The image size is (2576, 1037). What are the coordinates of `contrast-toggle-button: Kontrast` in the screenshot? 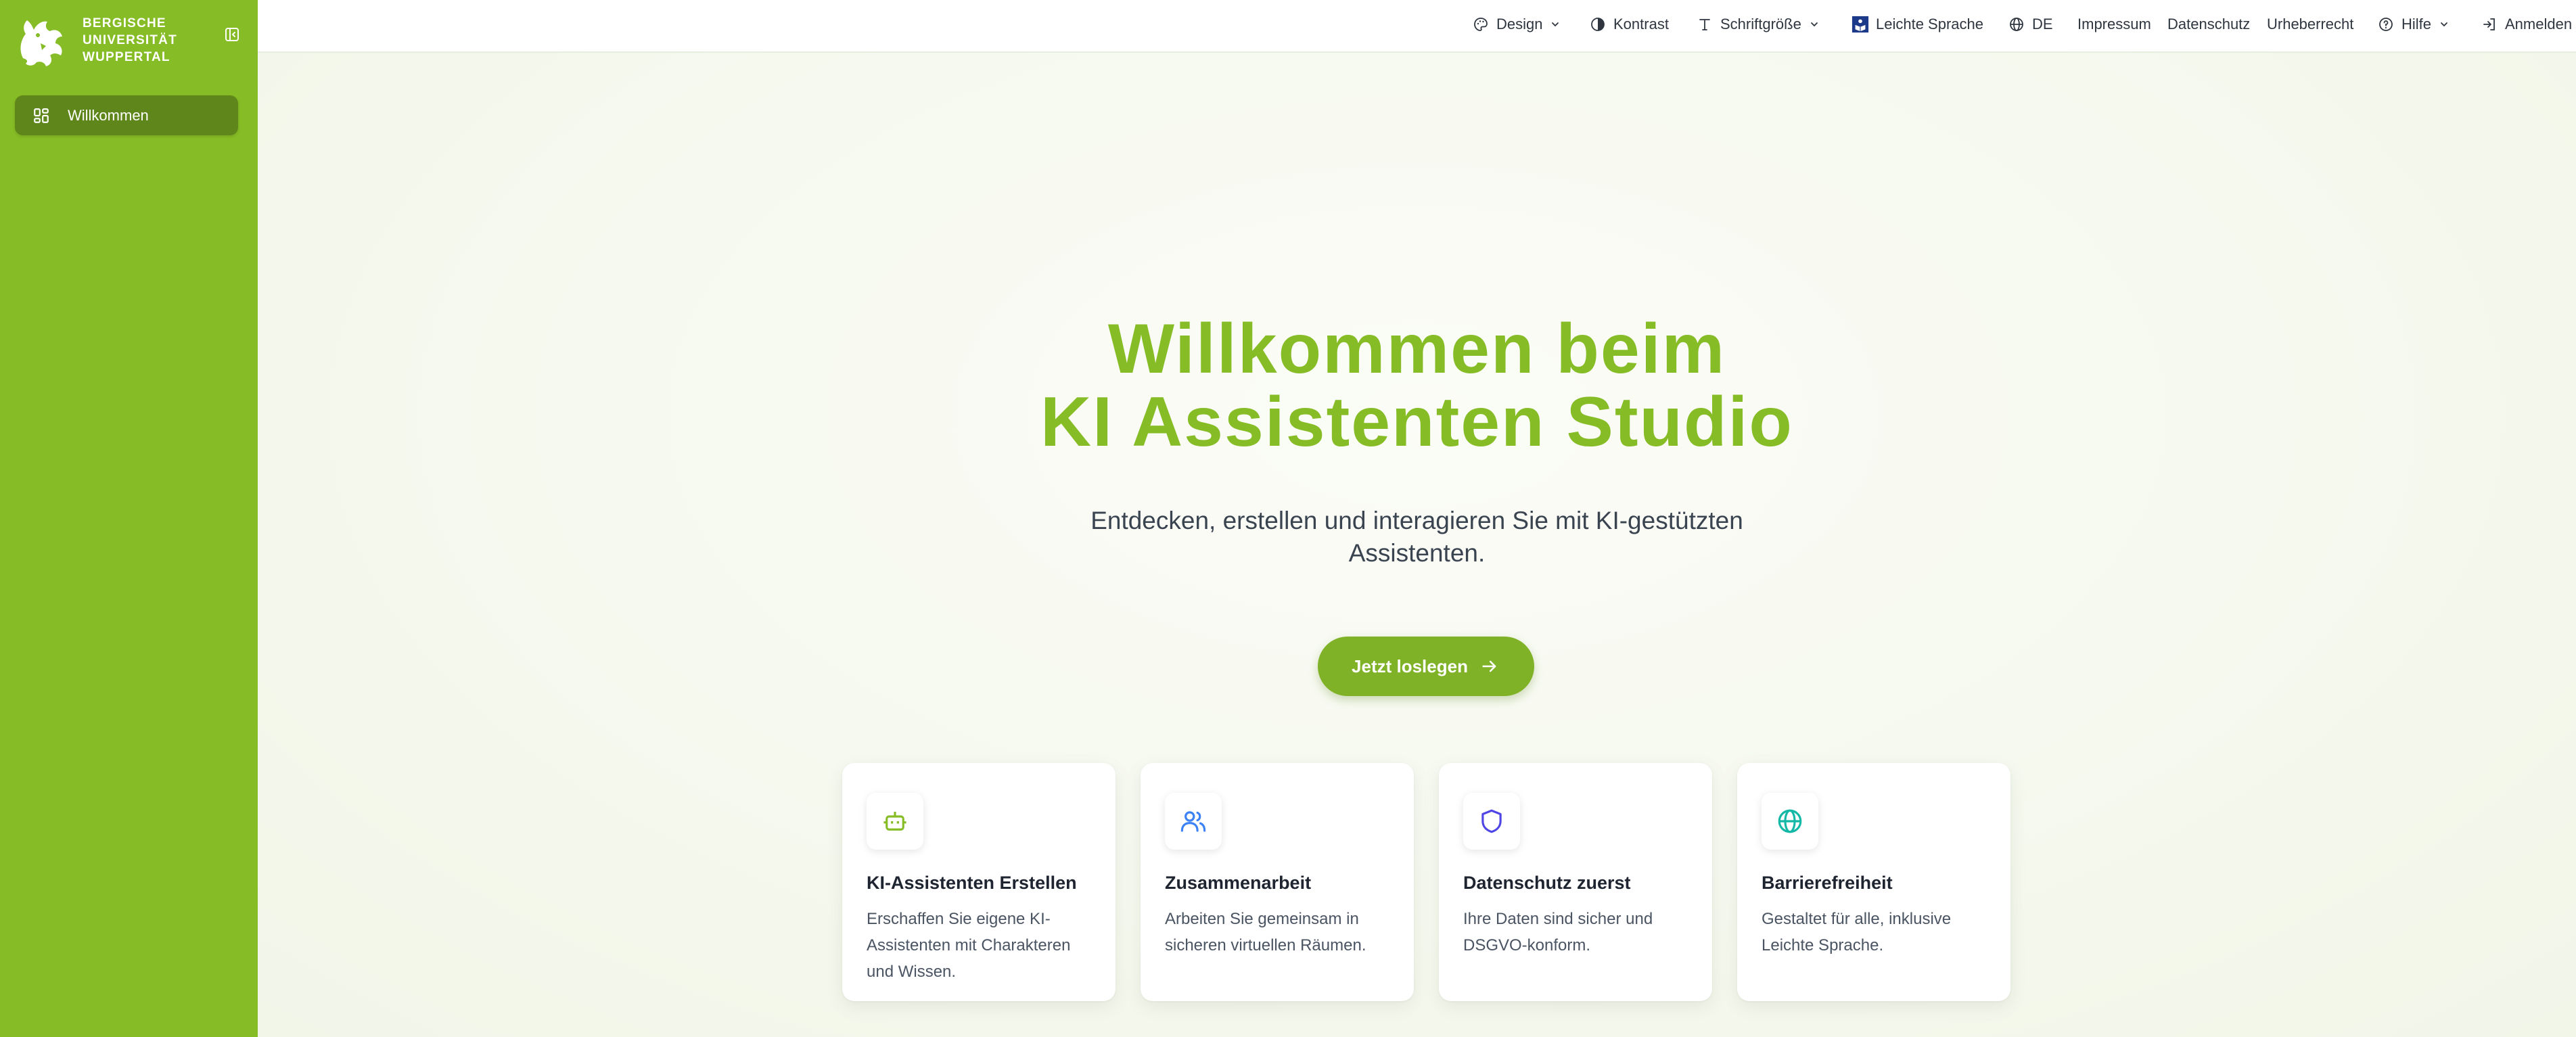 It's located at (1629, 24).